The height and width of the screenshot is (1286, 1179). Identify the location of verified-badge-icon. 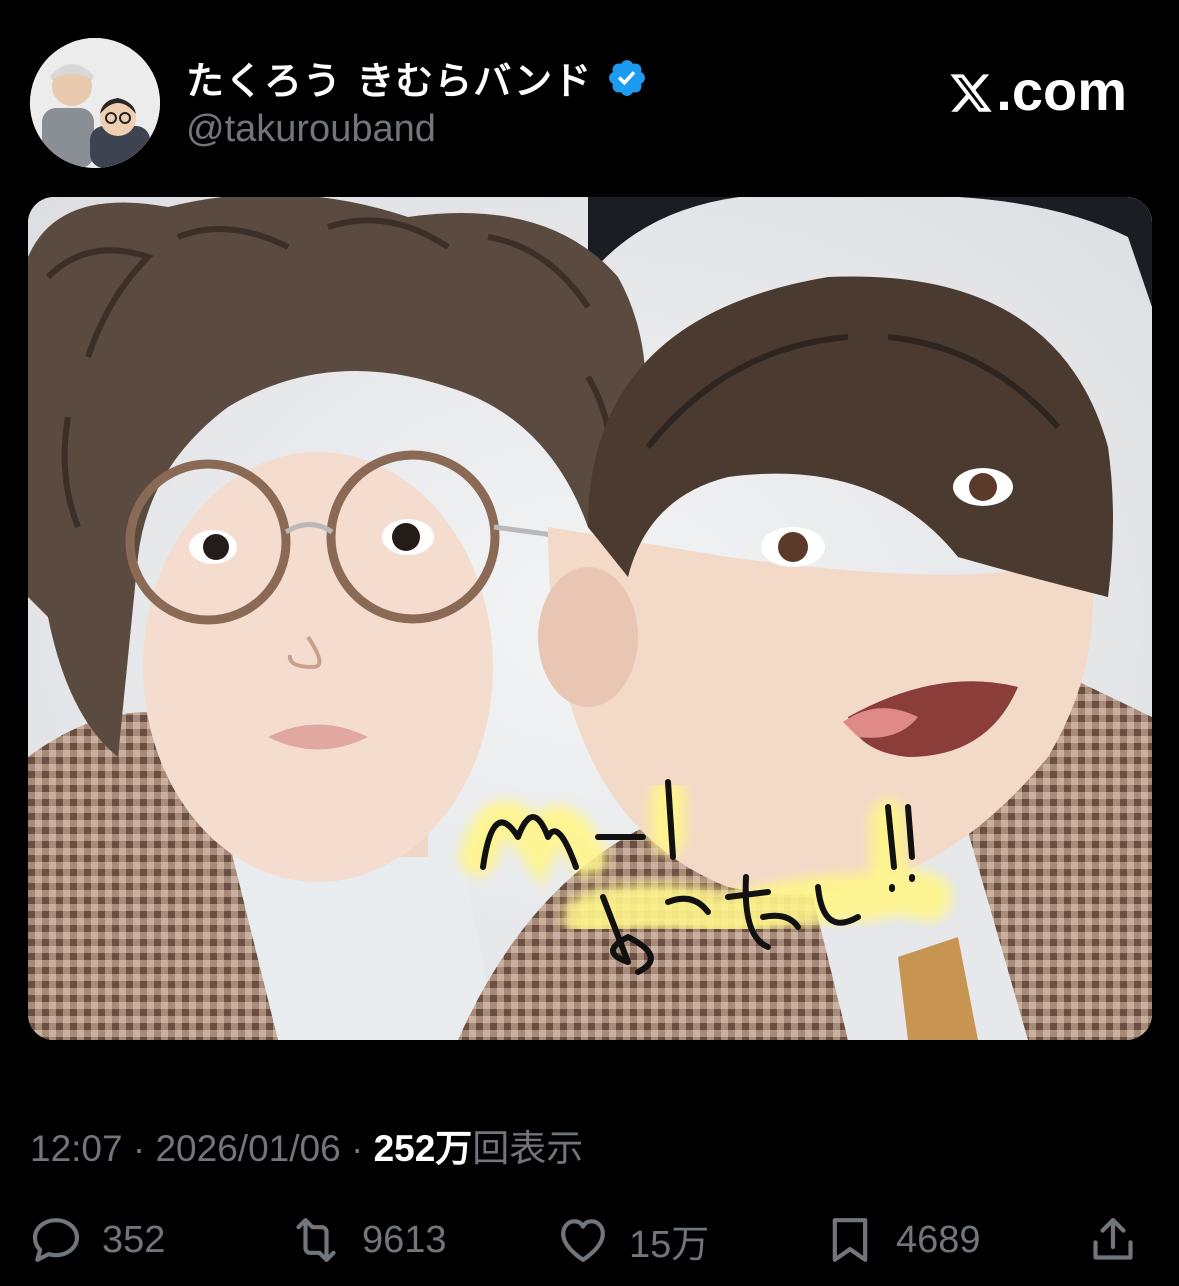
(627, 78).